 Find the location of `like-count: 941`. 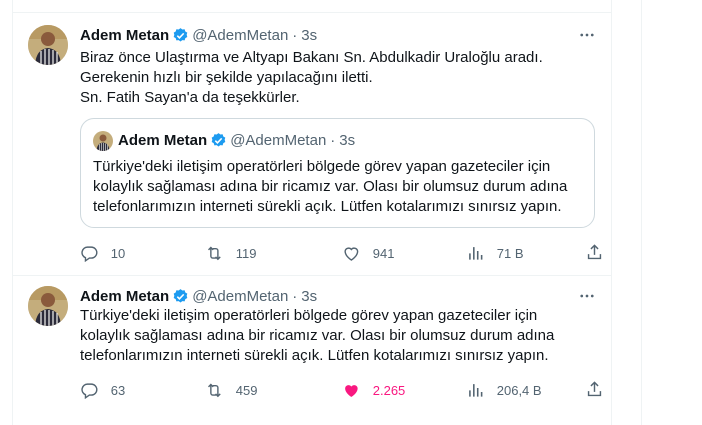

like-count: 941 is located at coordinates (383, 253).